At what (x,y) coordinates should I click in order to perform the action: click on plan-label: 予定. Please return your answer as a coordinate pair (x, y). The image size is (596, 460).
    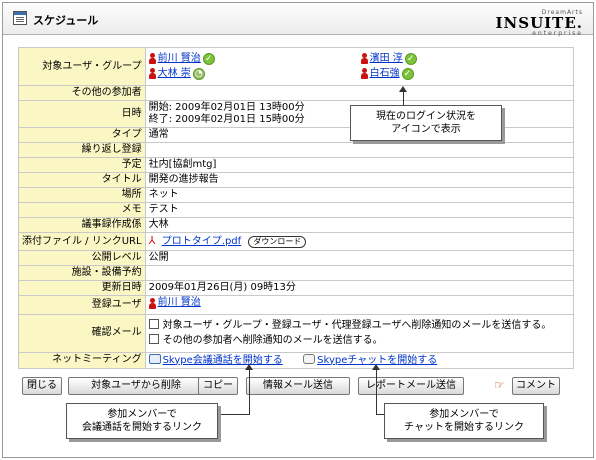
    Looking at the image, I should click on (82, 165).